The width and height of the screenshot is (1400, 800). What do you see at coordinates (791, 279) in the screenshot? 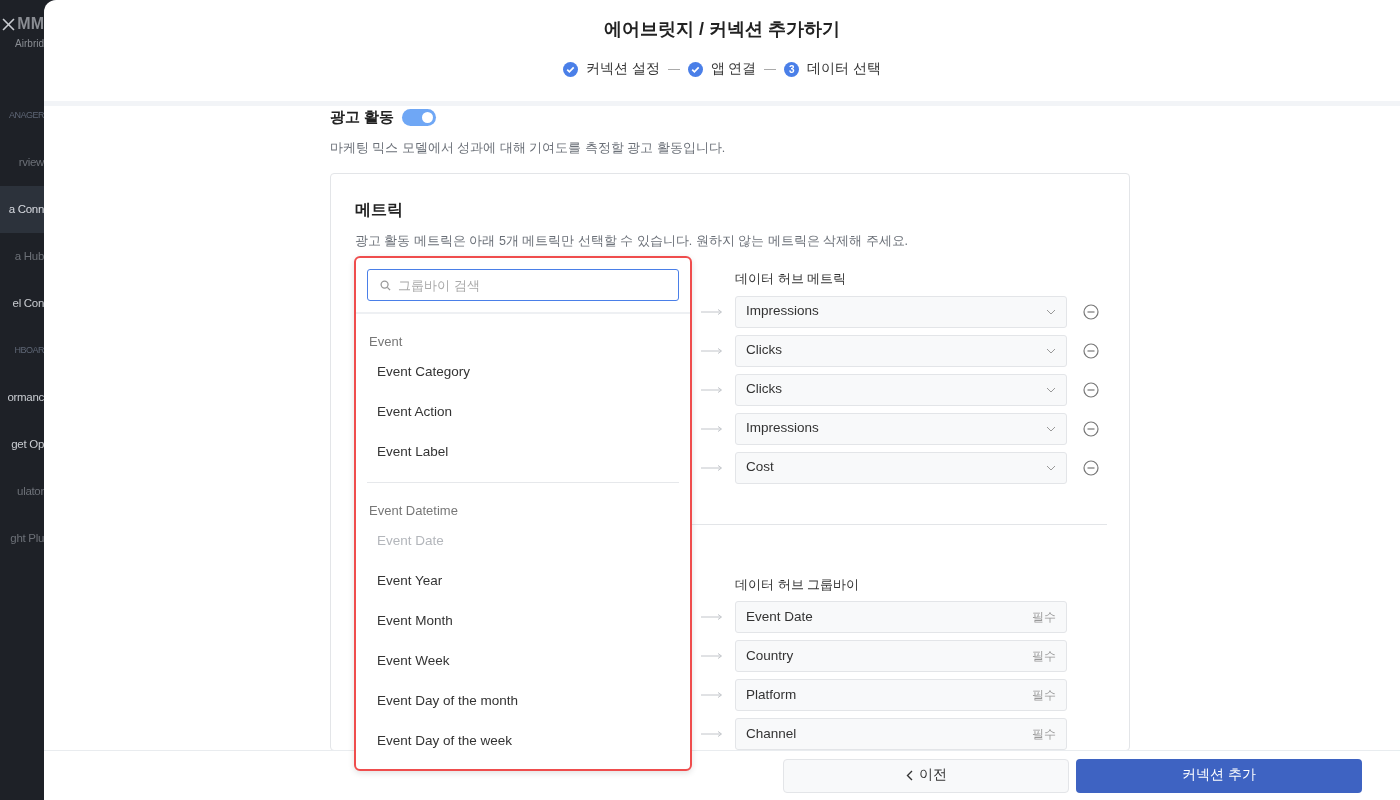
I see `column-header: 데이터 허브 메트릭` at bounding box center [791, 279].